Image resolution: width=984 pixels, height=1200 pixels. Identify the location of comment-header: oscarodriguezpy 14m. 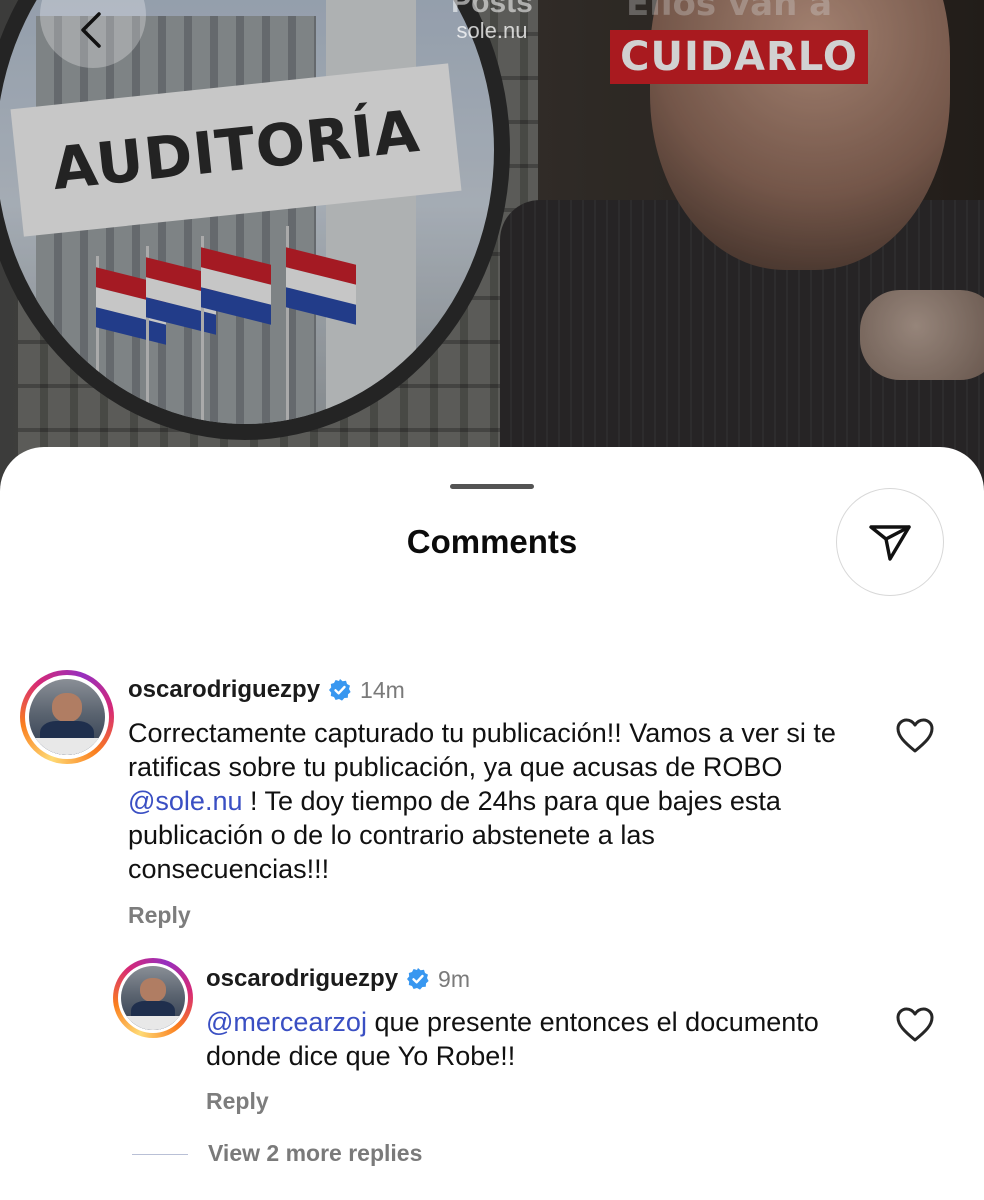
(266, 690).